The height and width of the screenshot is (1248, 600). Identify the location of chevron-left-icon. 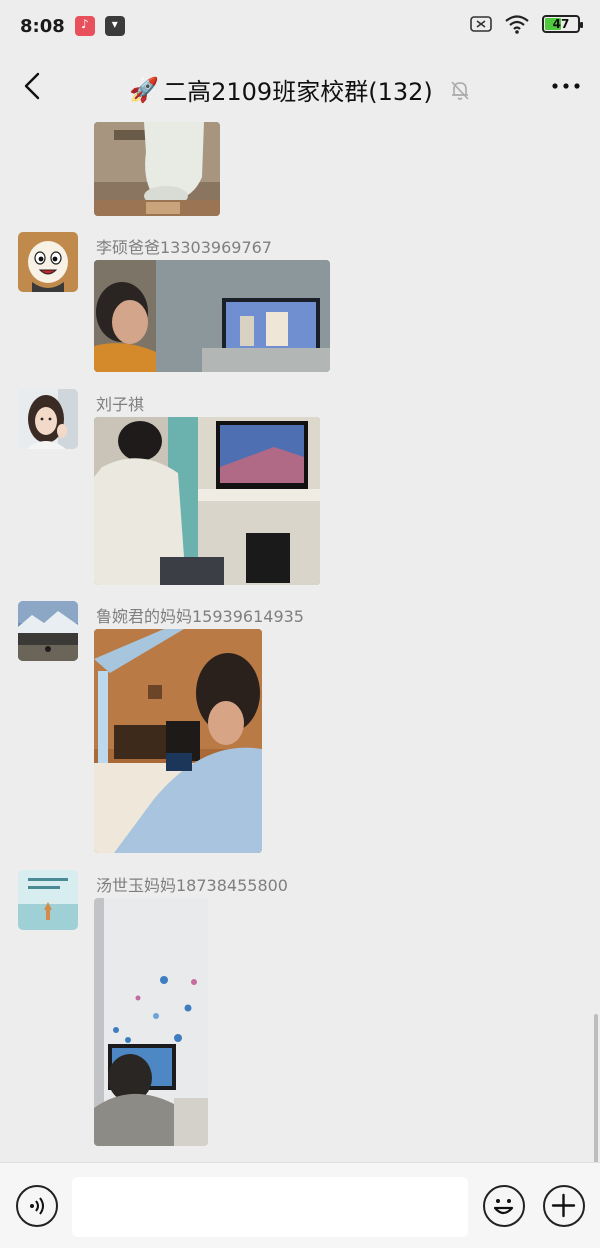
(32, 86).